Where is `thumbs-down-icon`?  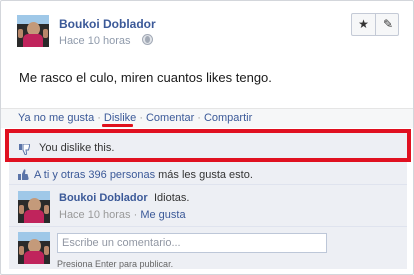 thumbs-down-icon is located at coordinates (24, 149).